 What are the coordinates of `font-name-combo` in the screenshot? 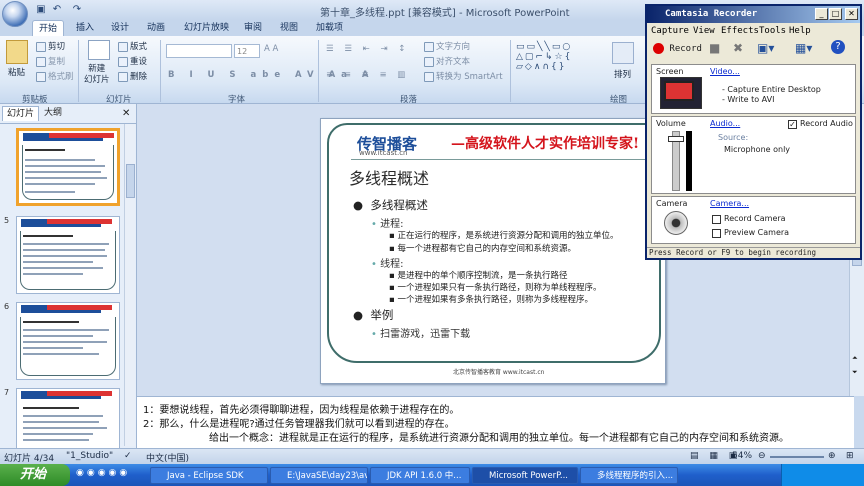 It's located at (199, 51).